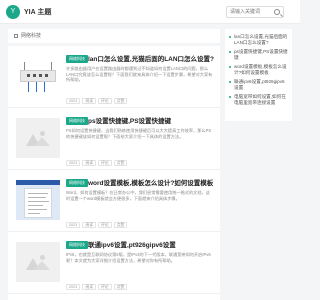 This screenshot has height=300, width=320. I want to click on post-title: word设置模板,模板怎么设计?如何设置模板, so click(152, 182).